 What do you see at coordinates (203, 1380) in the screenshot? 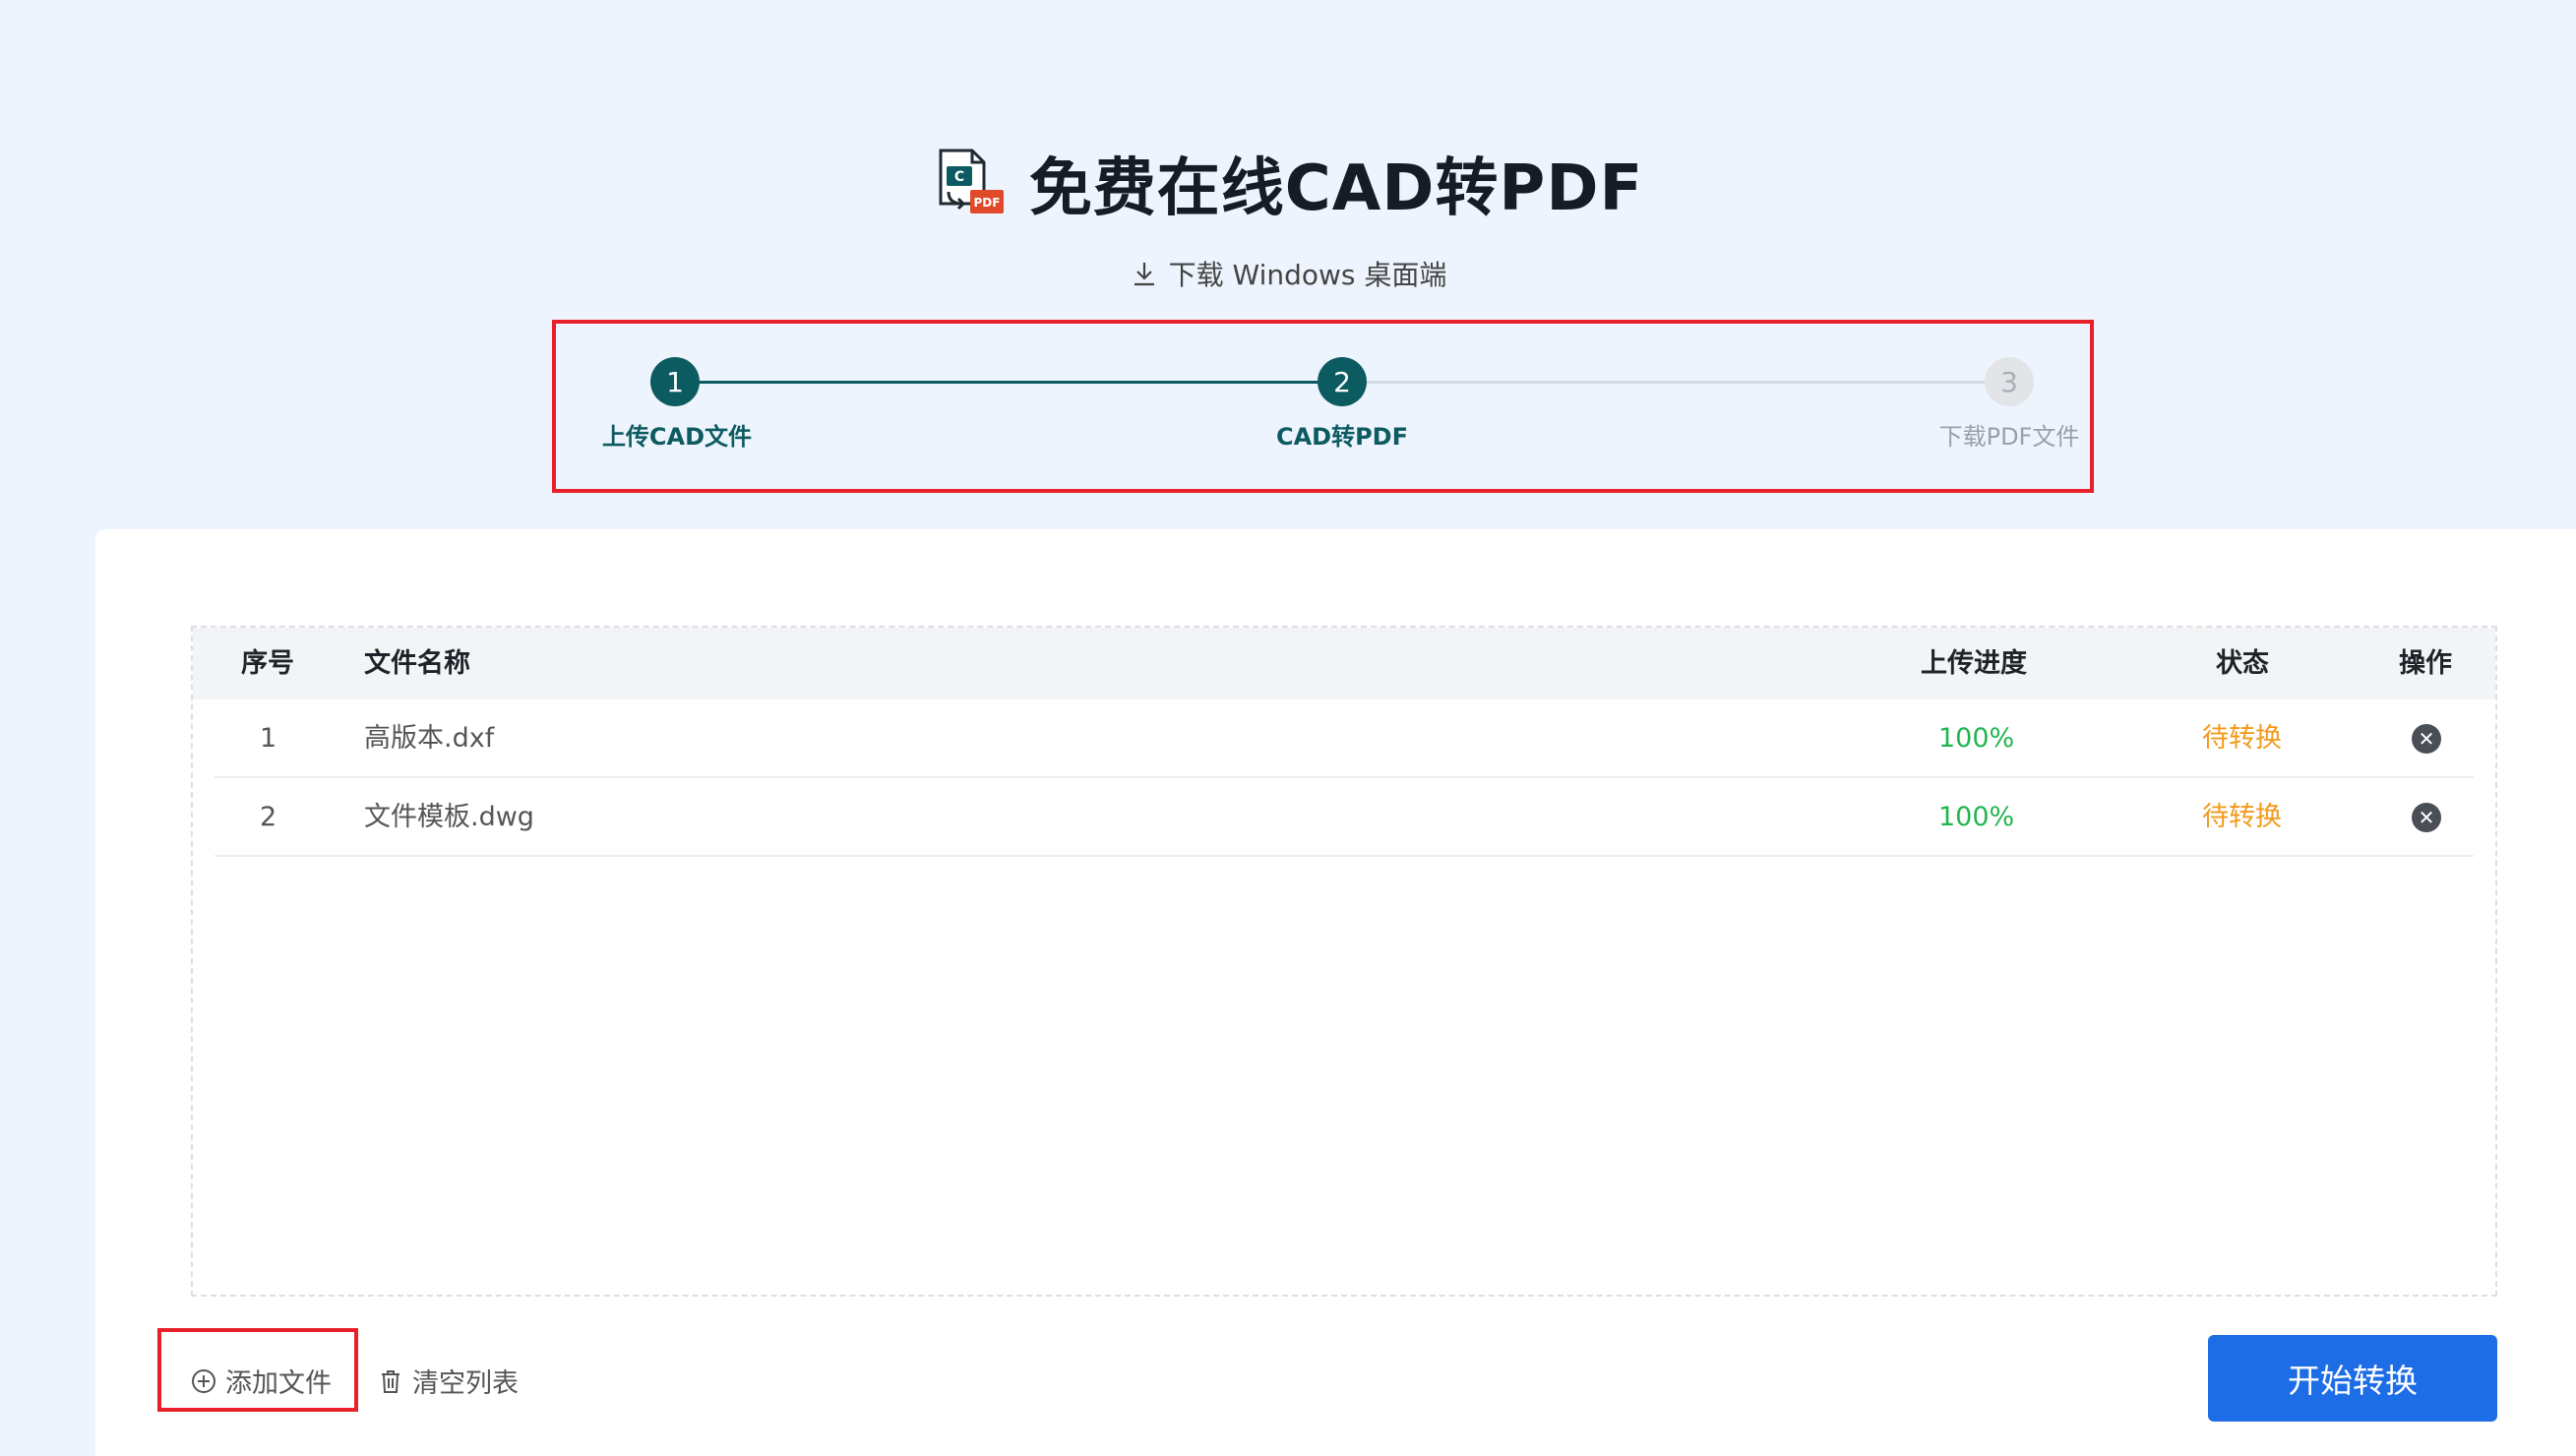
I see `plus-circle-icon` at bounding box center [203, 1380].